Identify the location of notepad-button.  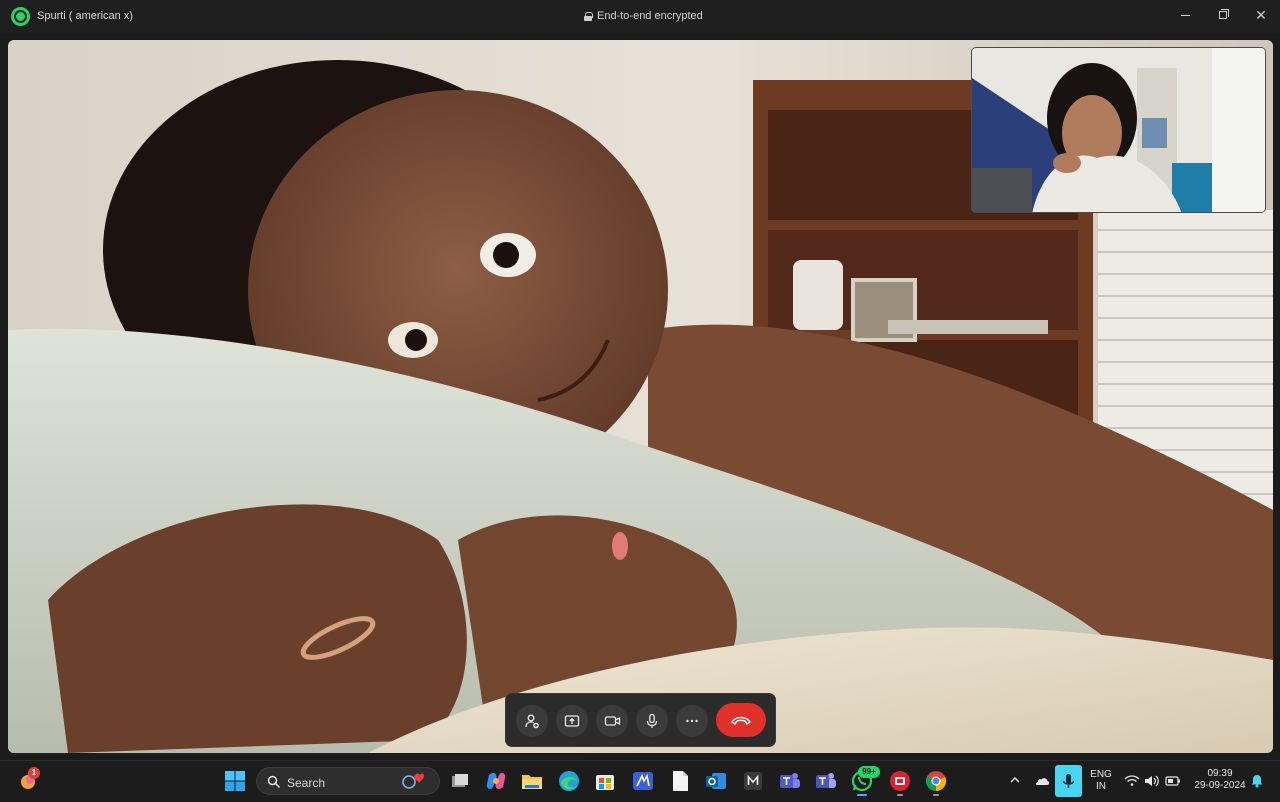
(680, 781).